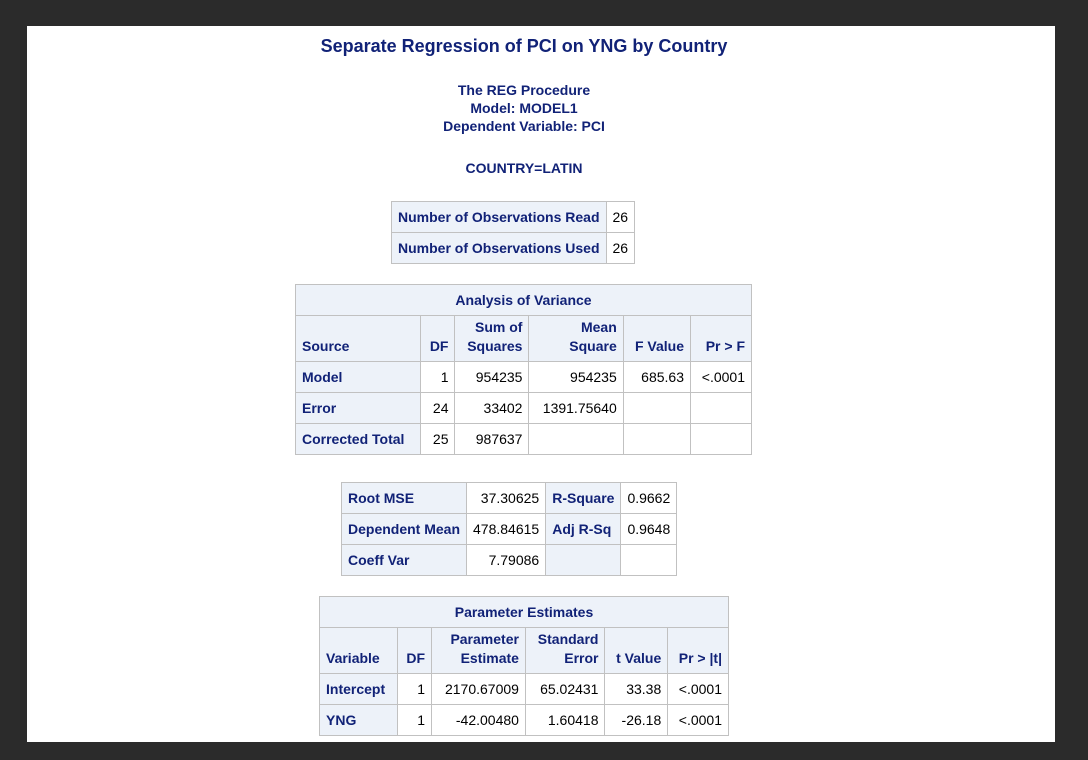 The width and height of the screenshot is (1088, 760). Describe the element at coordinates (620, 248) in the screenshot. I see `obs-used-value: 26` at that location.